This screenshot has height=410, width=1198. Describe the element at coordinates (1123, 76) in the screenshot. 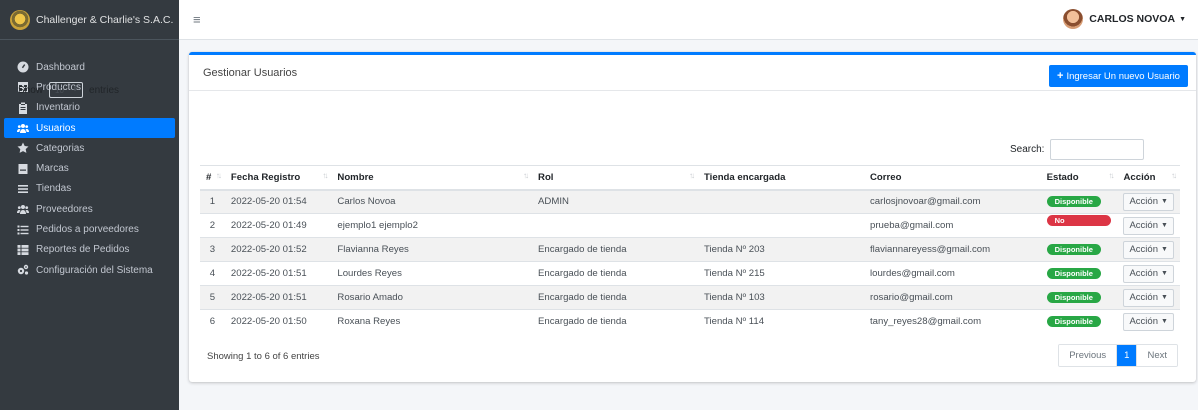

I see `add-user-button-label: Ingresar Un nuevo Usuario` at that location.